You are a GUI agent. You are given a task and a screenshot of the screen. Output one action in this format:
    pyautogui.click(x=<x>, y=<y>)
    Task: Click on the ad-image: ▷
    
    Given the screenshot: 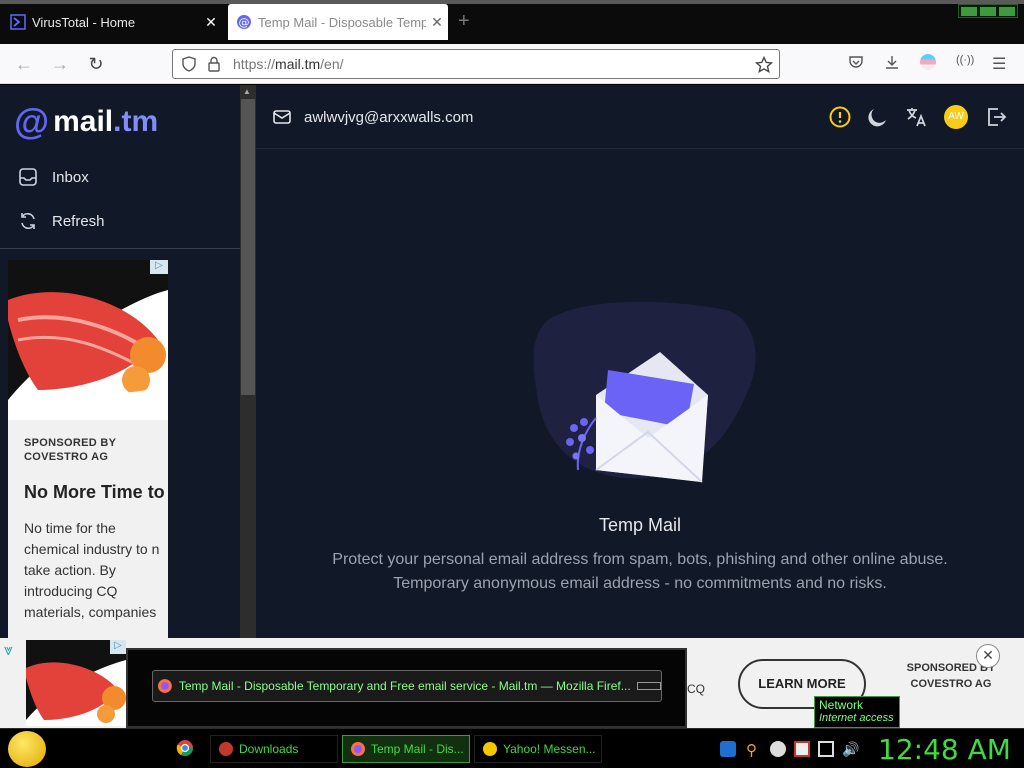 What is the action you would take?
    pyautogui.click(x=88, y=340)
    